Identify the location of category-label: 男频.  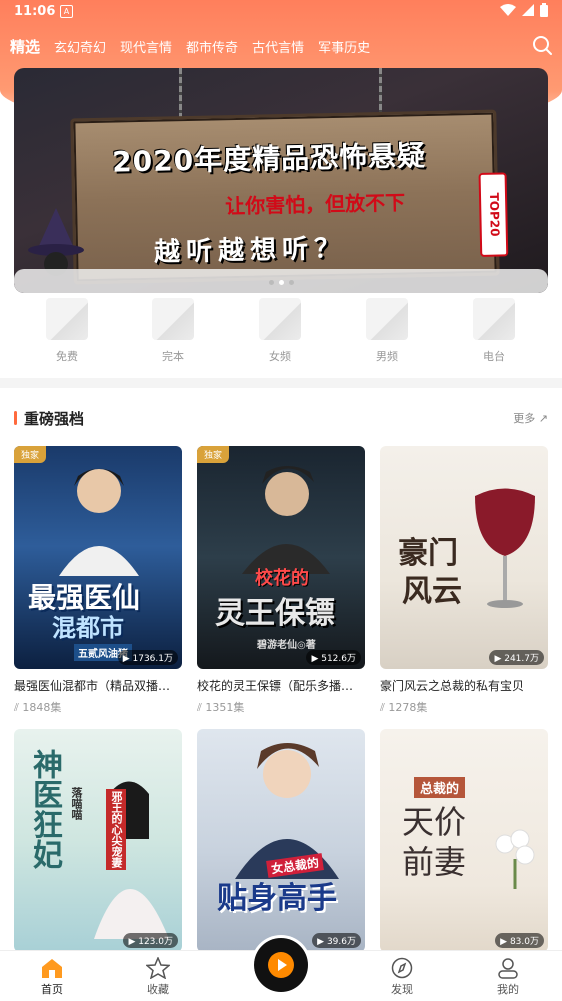
(387, 356).